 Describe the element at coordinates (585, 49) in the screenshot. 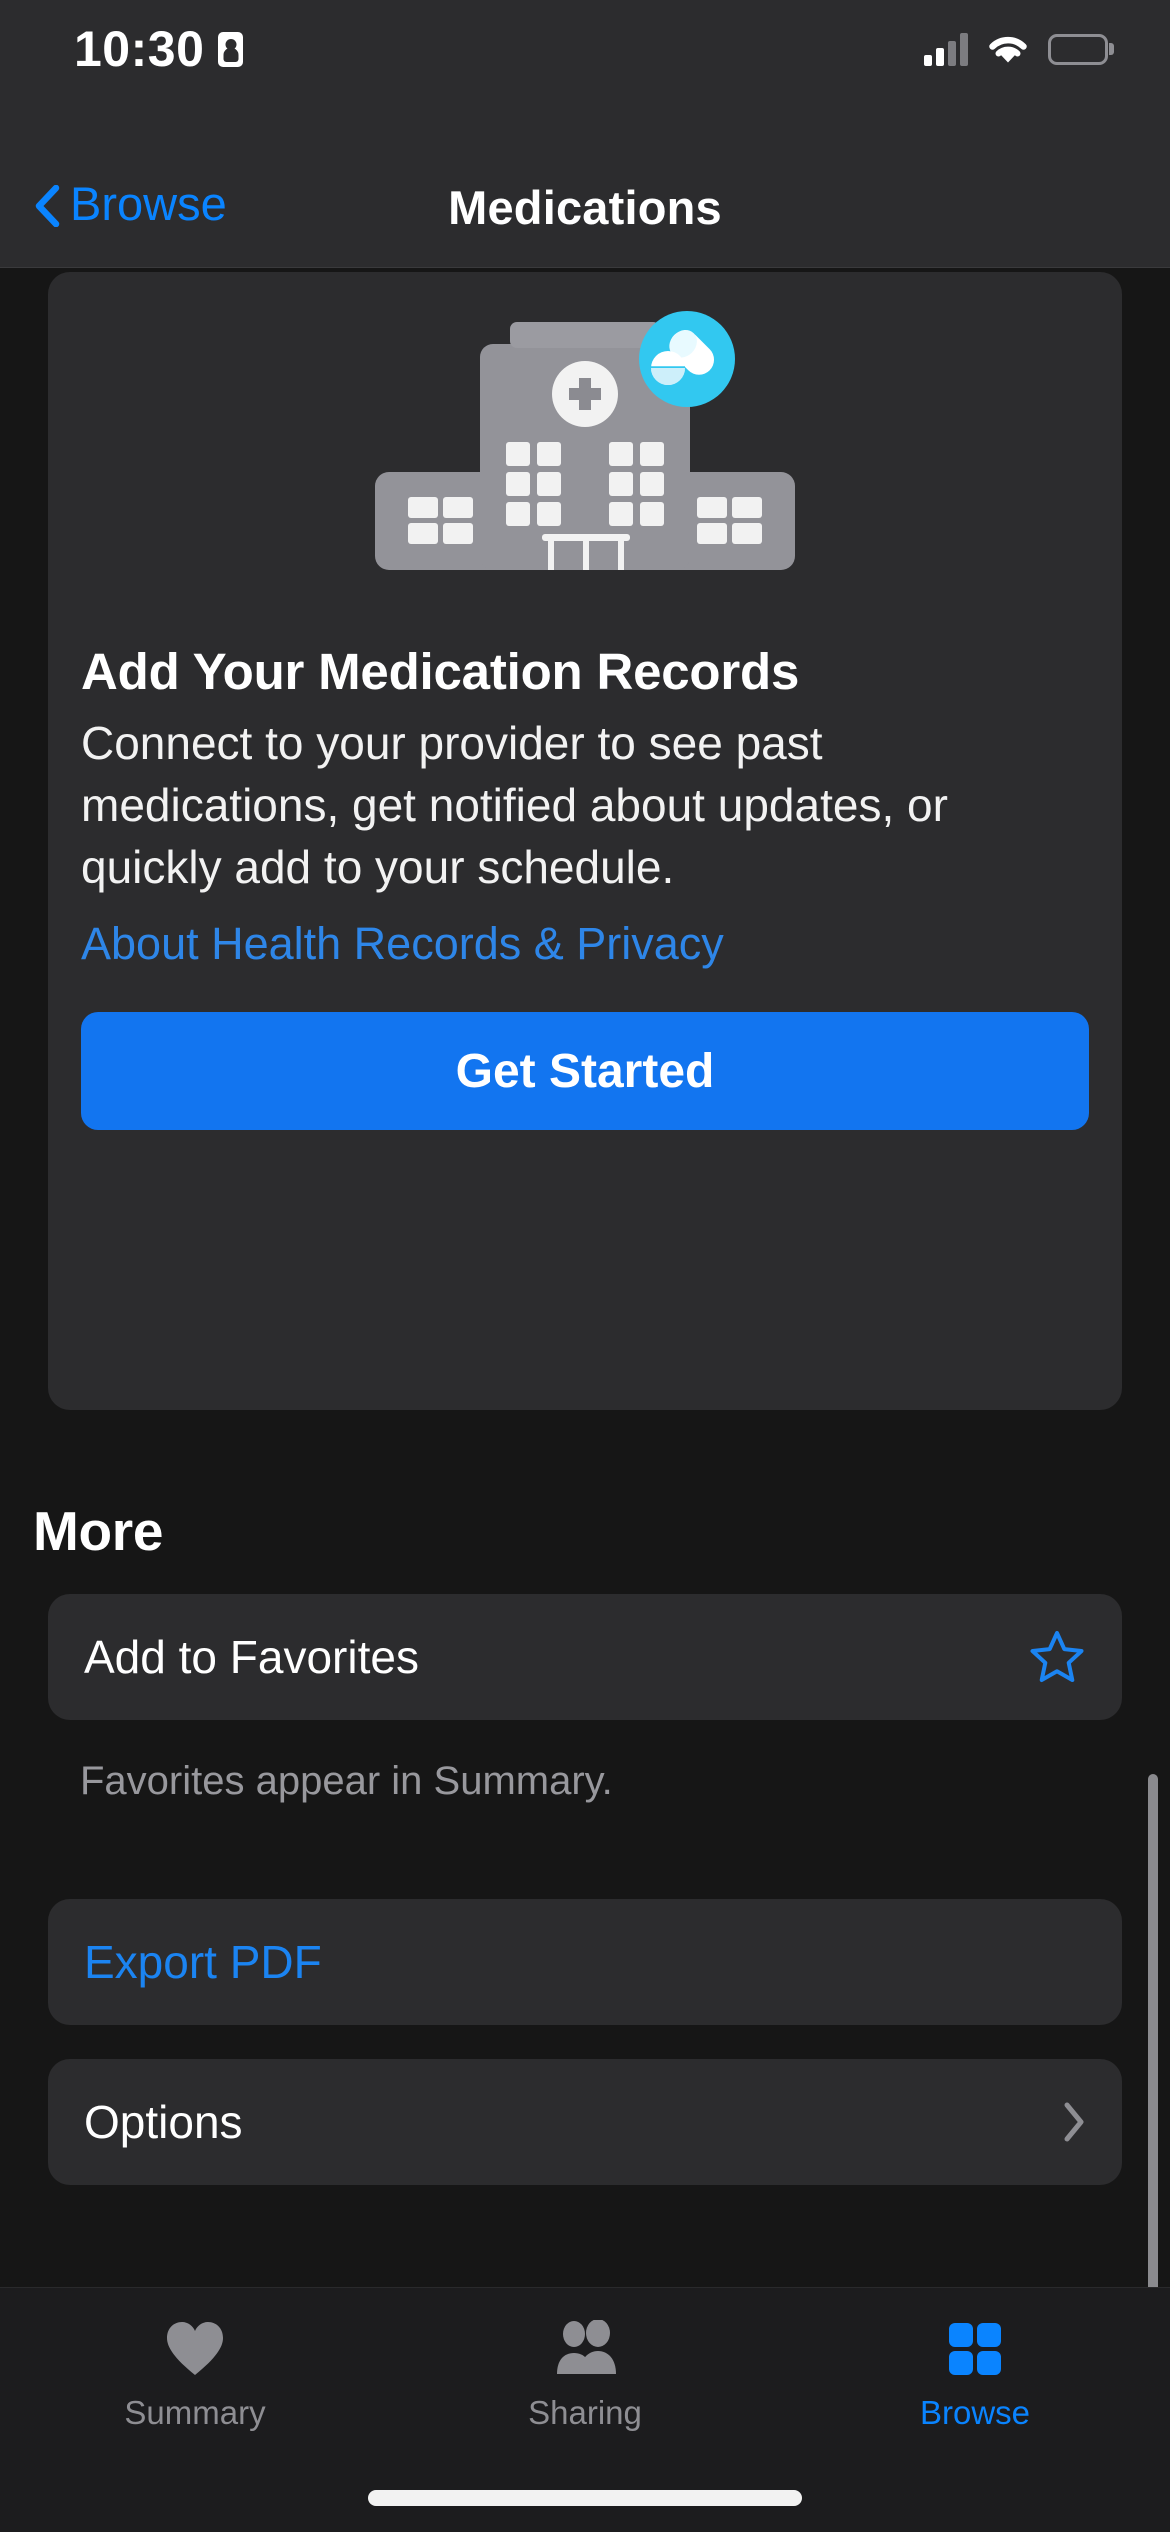

I see `status-bar: 10:30` at that location.